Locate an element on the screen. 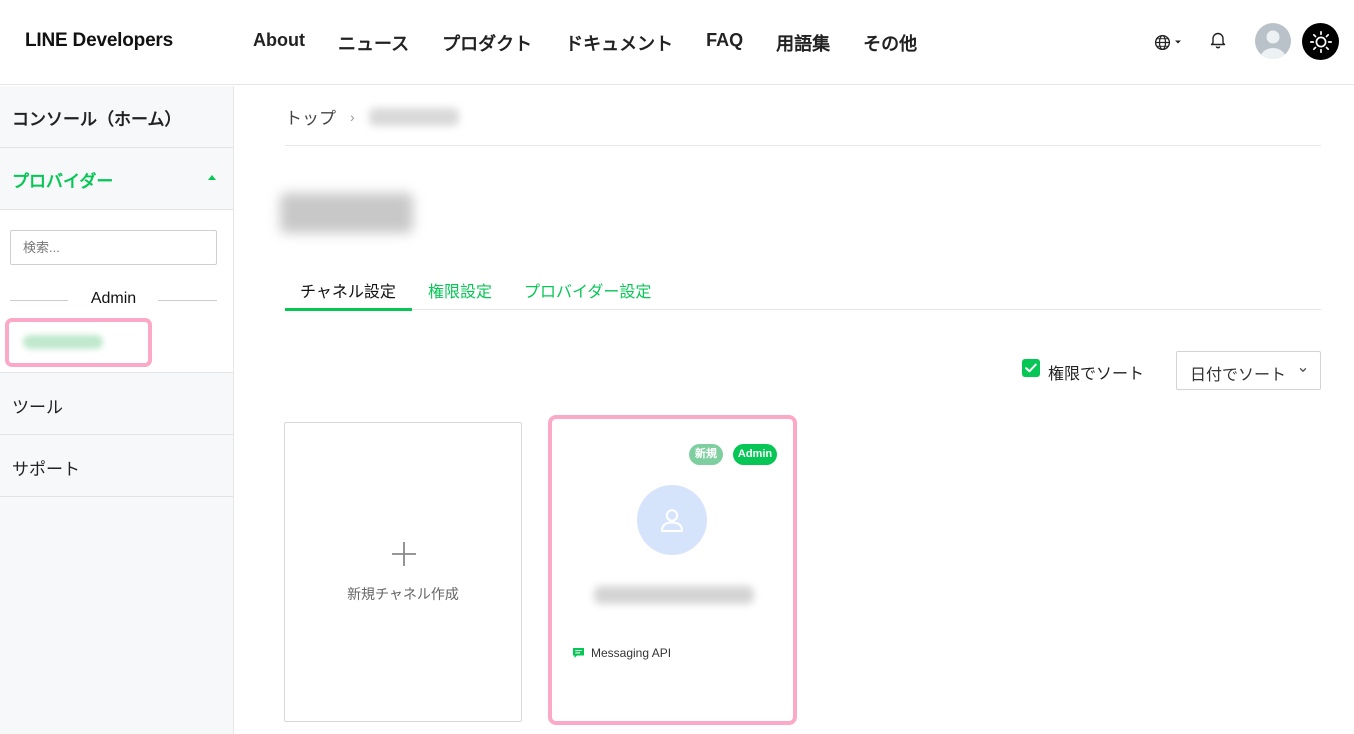 The width and height of the screenshot is (1354, 734). bell-icon is located at coordinates (1218, 40).